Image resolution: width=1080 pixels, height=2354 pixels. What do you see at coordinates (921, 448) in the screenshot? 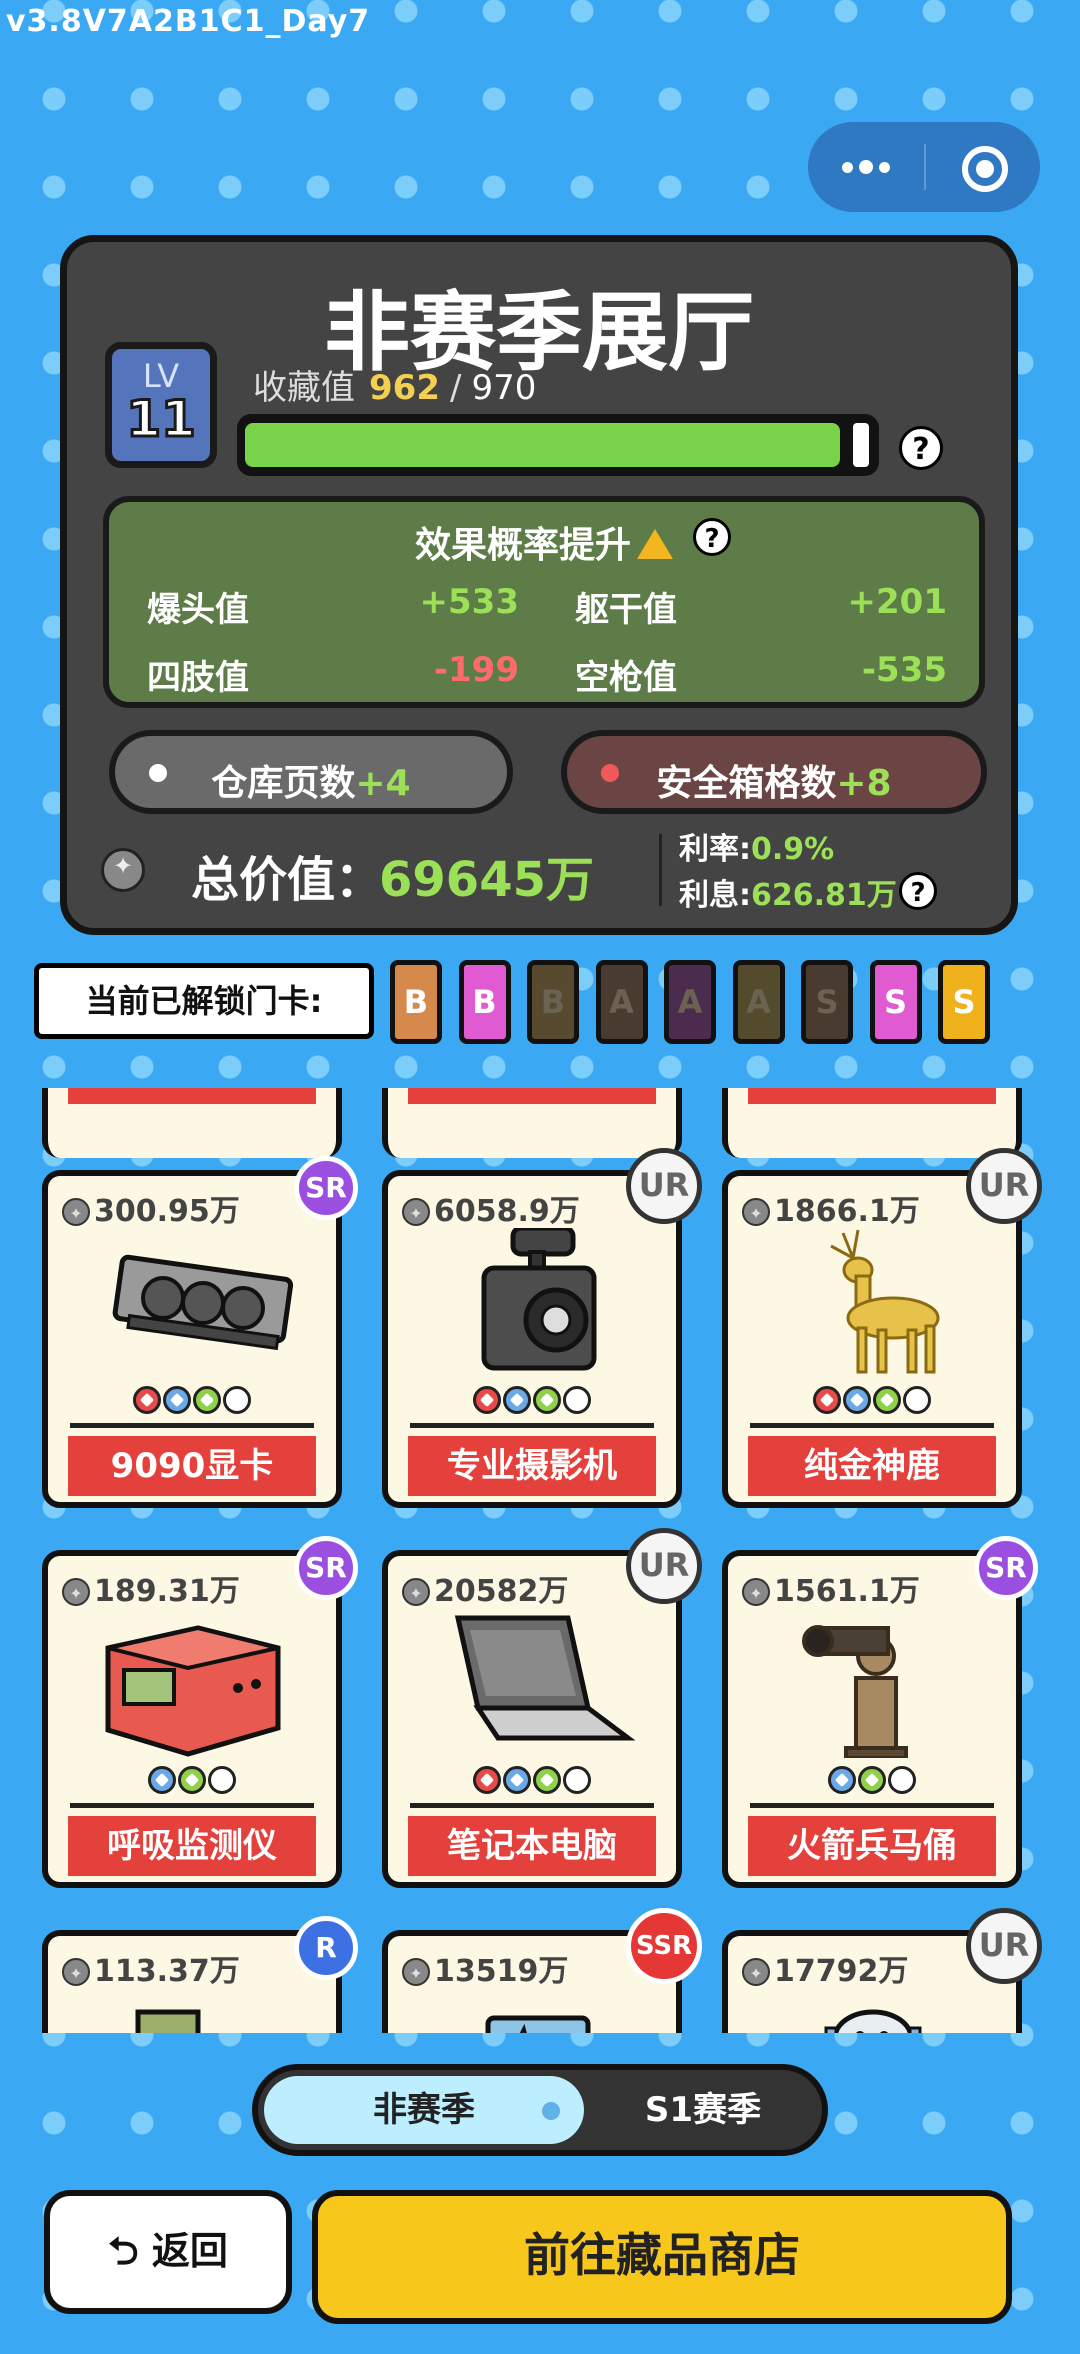
I see `collection-help-icon: ?` at bounding box center [921, 448].